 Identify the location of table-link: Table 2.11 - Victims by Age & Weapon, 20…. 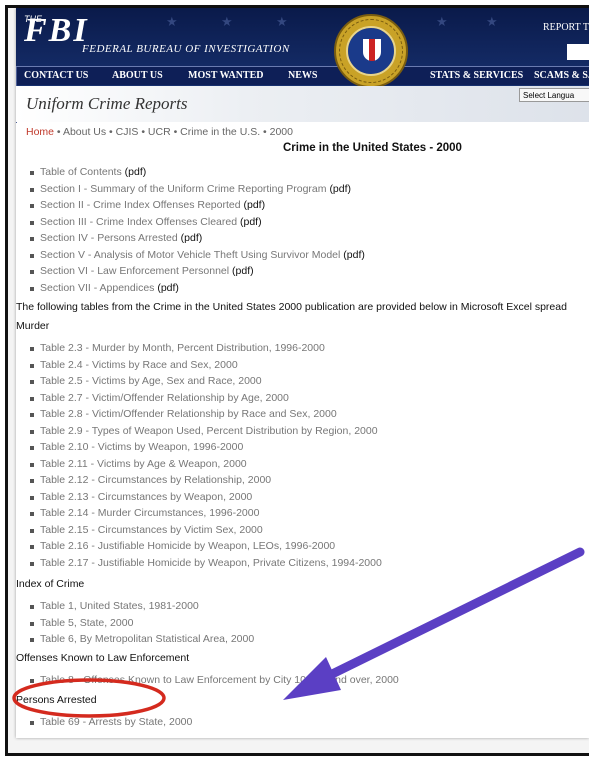
(204, 466).